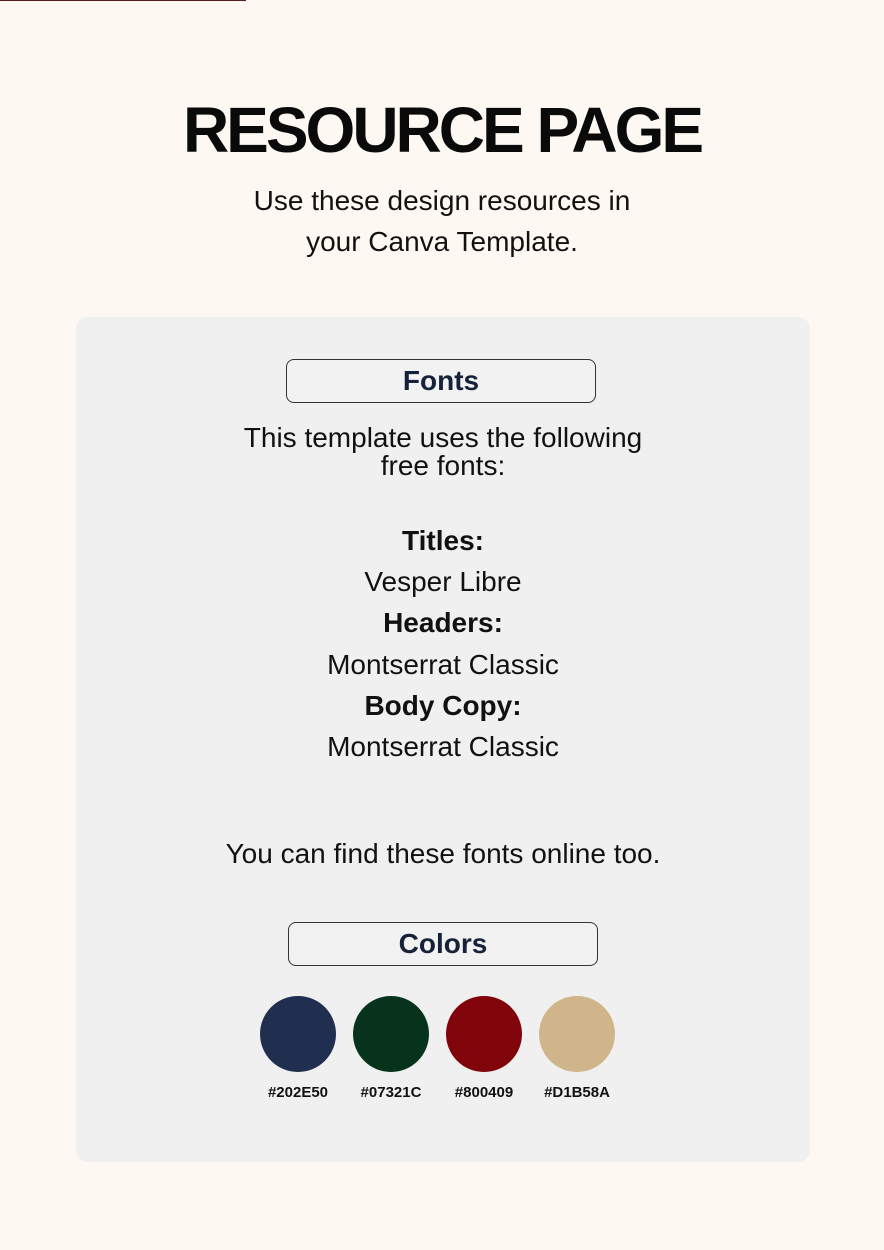  What do you see at coordinates (442, 200) in the screenshot?
I see `subtitle-line-1: Use these design resources in` at bounding box center [442, 200].